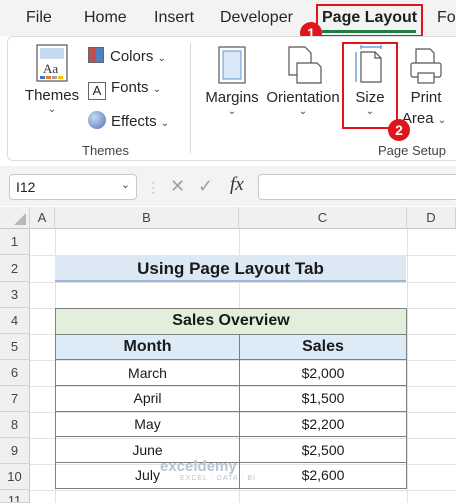  Describe the element at coordinates (39, 18) in the screenshot. I see `tab-file: File` at that location.